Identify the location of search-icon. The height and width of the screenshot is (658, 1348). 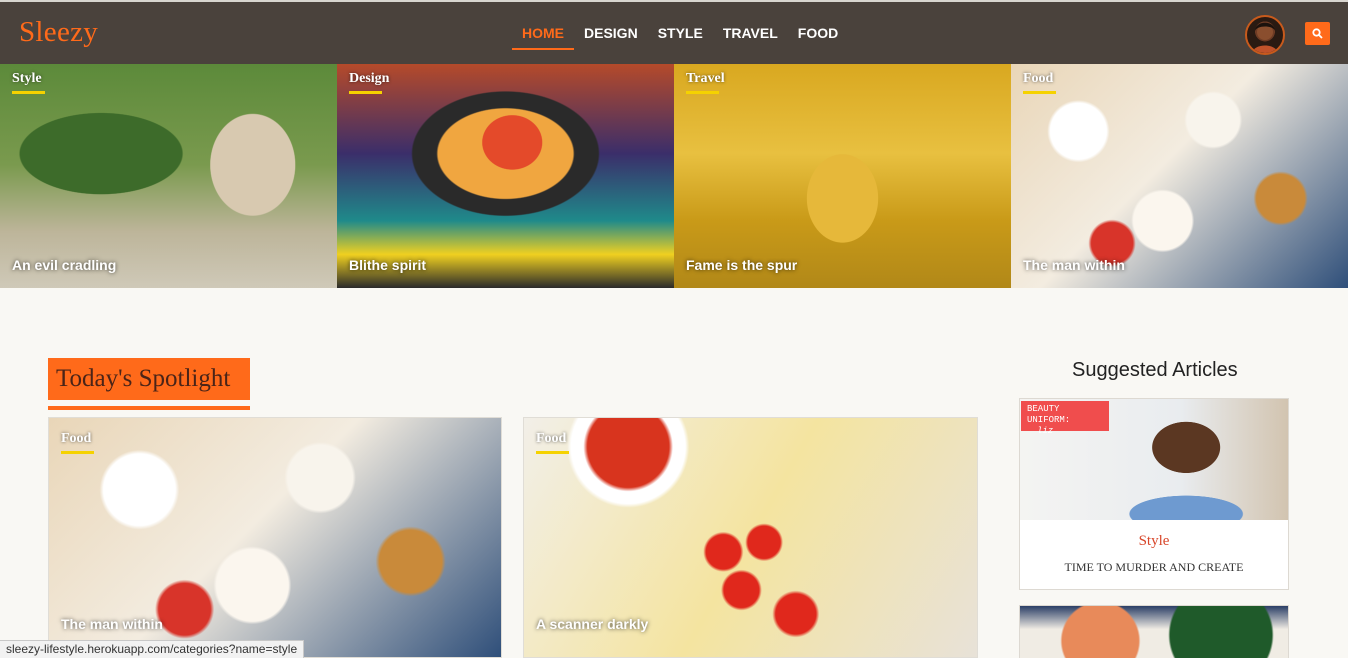
(1317, 33).